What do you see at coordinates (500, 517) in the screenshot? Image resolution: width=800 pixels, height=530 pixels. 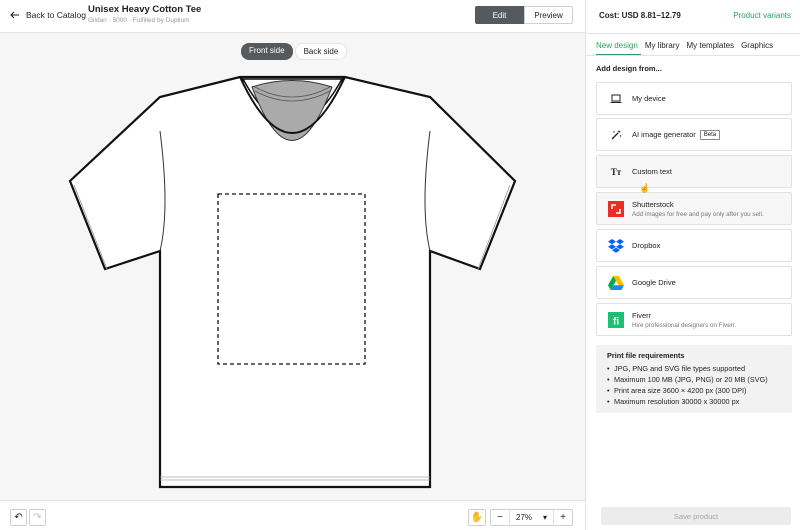 I see `zoom-out-button: −` at bounding box center [500, 517].